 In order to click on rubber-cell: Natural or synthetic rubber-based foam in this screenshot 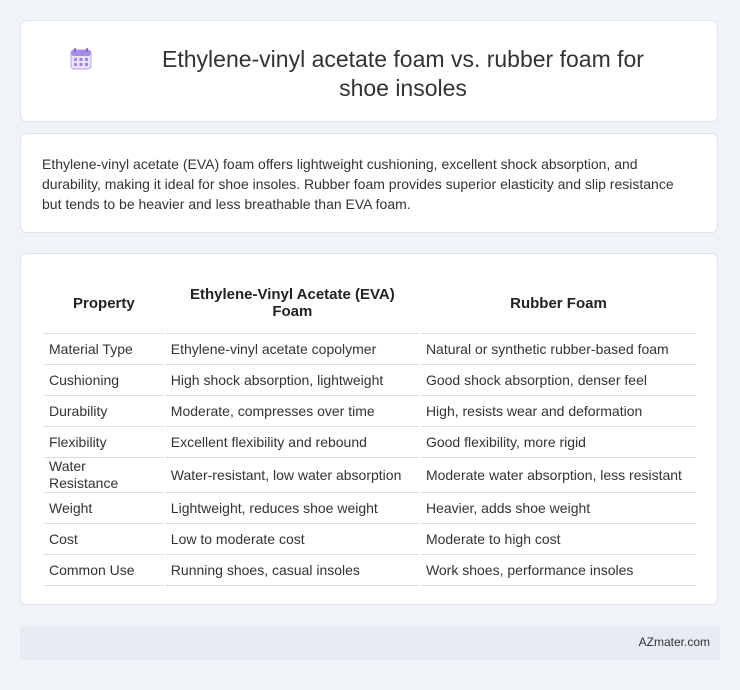, I will do `click(558, 349)`.